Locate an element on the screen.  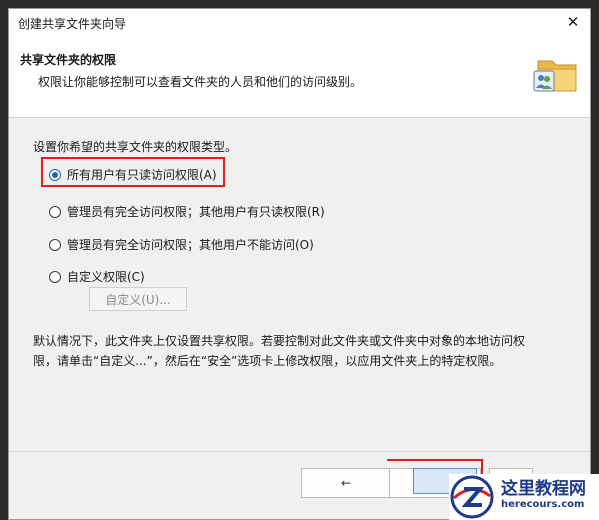
close-button: ✕ is located at coordinates (573, 22).